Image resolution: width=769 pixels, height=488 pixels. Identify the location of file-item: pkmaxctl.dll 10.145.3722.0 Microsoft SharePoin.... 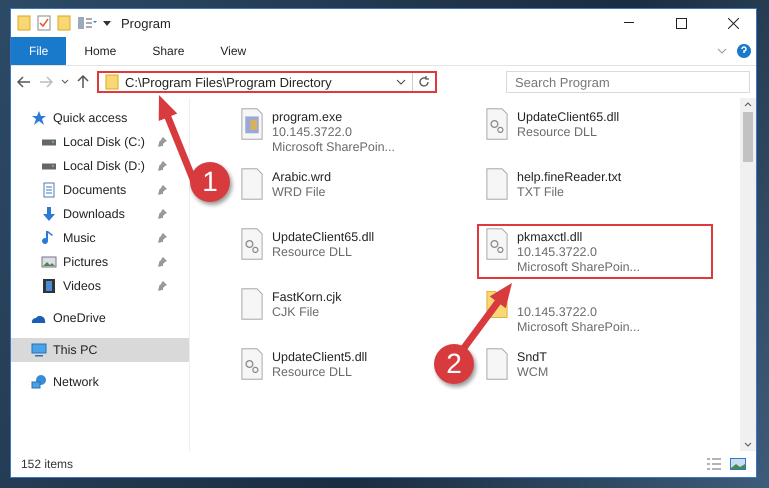
(595, 251).